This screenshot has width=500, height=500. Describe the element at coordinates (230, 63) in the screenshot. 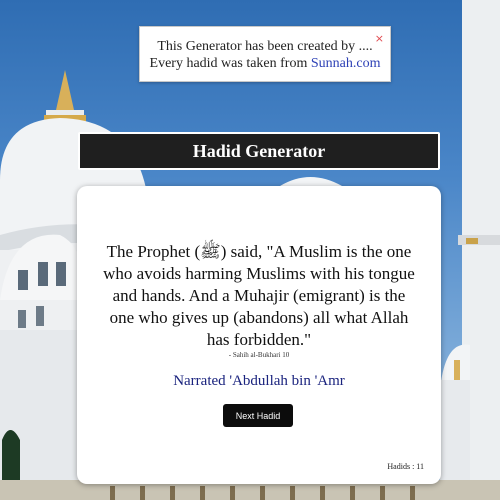

I see `notice-prefix: Every hadid was taken from` at that location.